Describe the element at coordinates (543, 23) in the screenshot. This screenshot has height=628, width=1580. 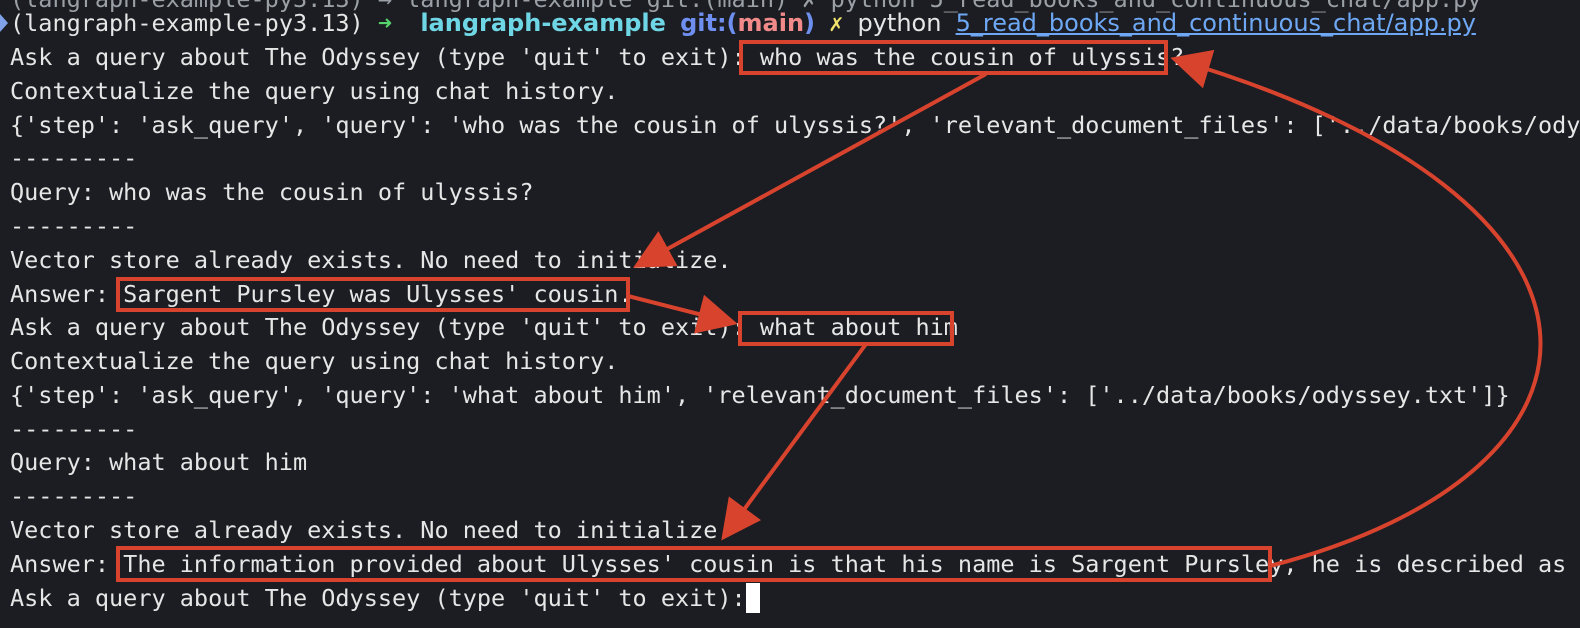
I see `current-directory: langraph-example` at that location.